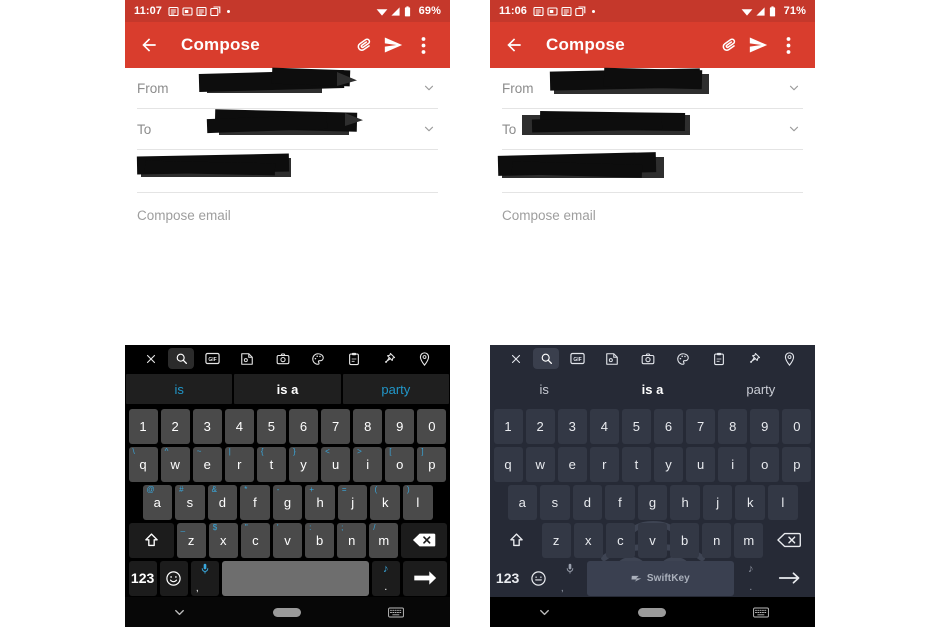 Image resolution: width=940 pixels, height=627 pixels. Describe the element at coordinates (540, 464) in the screenshot. I see `key-w: w` at that location.